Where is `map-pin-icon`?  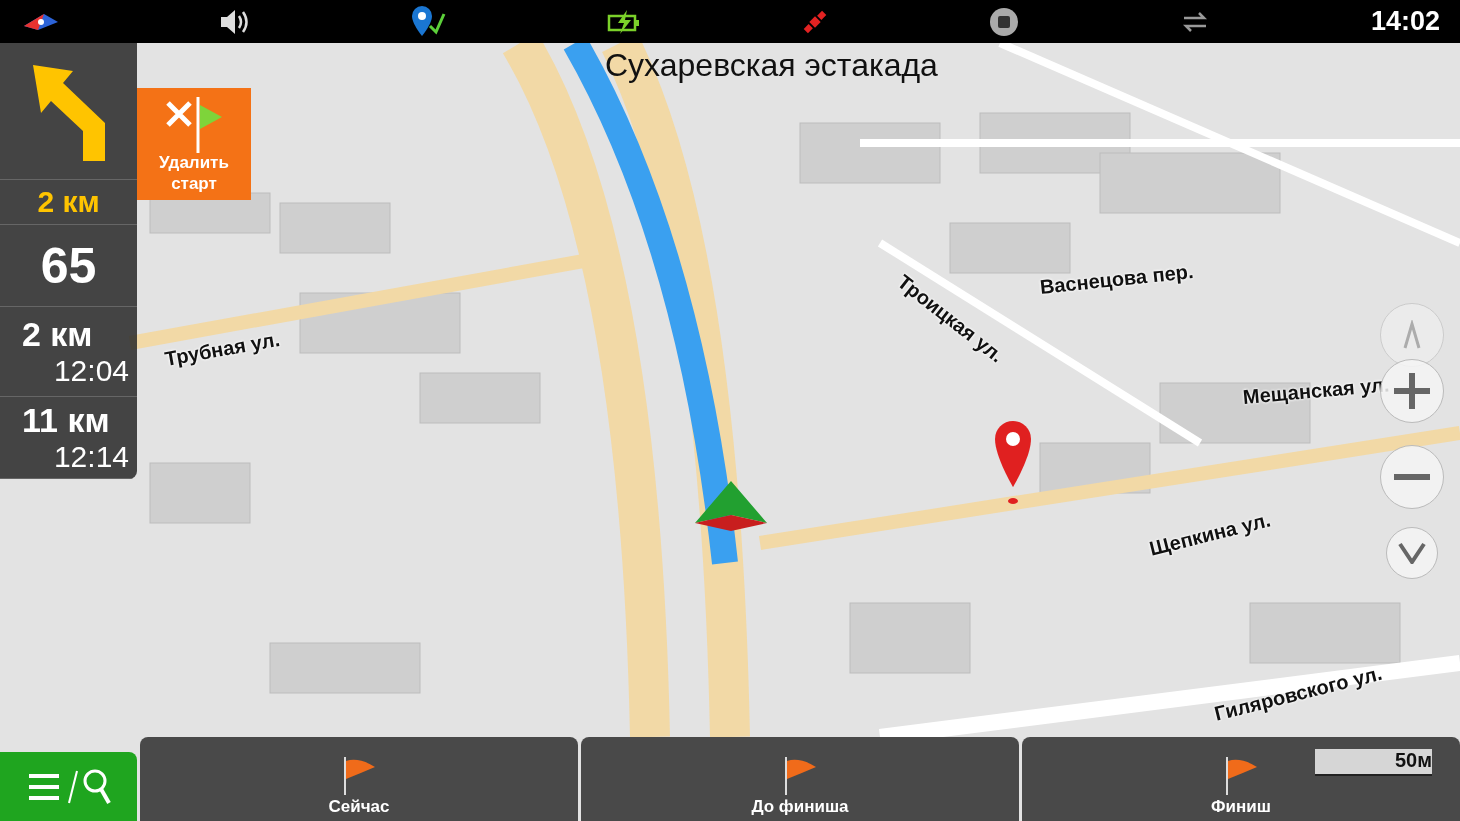
map-pin-icon is located at coordinates (1013, 463).